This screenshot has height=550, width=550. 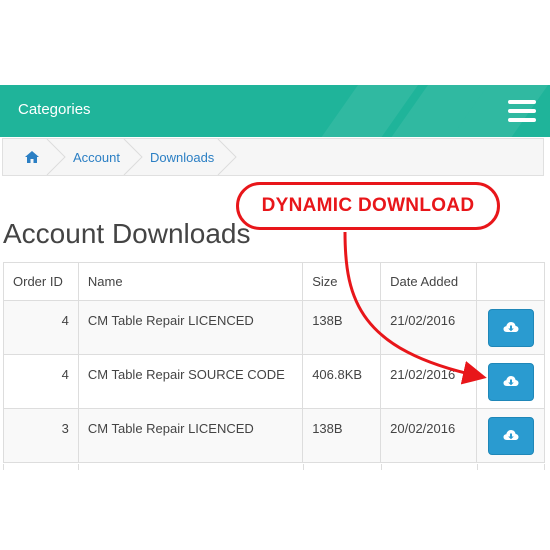 What do you see at coordinates (275, 111) in the screenshot?
I see `categories-bar: Categories` at bounding box center [275, 111].